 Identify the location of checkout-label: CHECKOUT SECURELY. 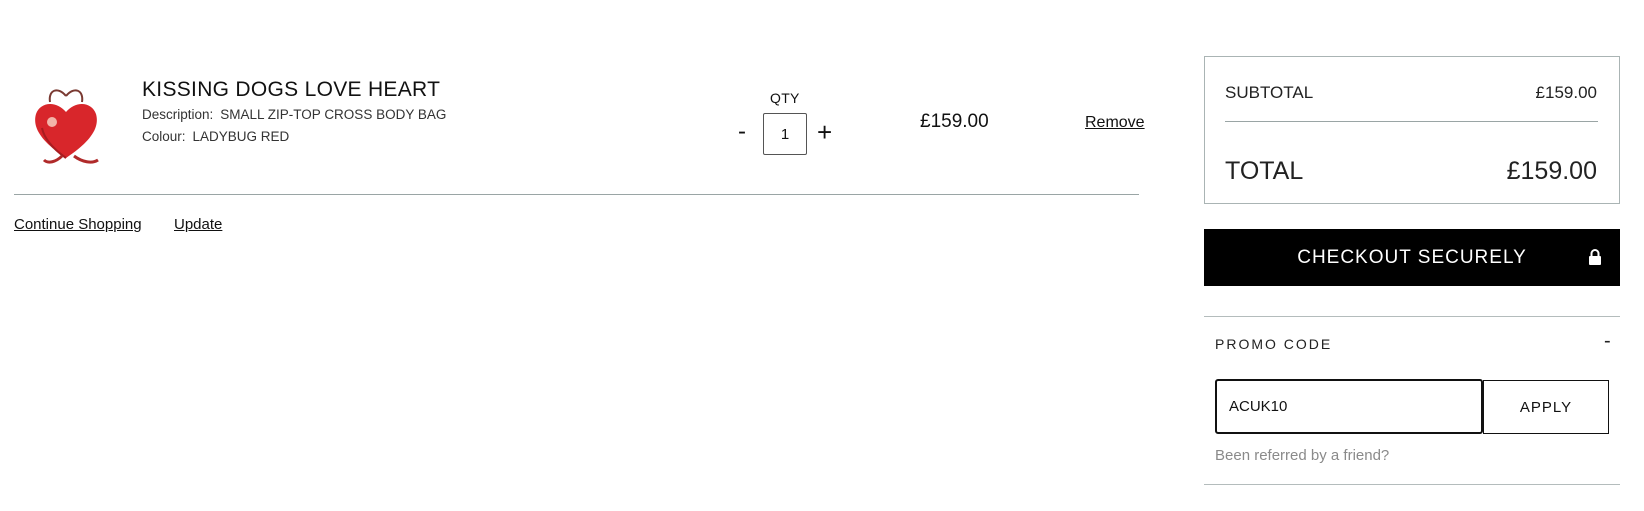
(1412, 257).